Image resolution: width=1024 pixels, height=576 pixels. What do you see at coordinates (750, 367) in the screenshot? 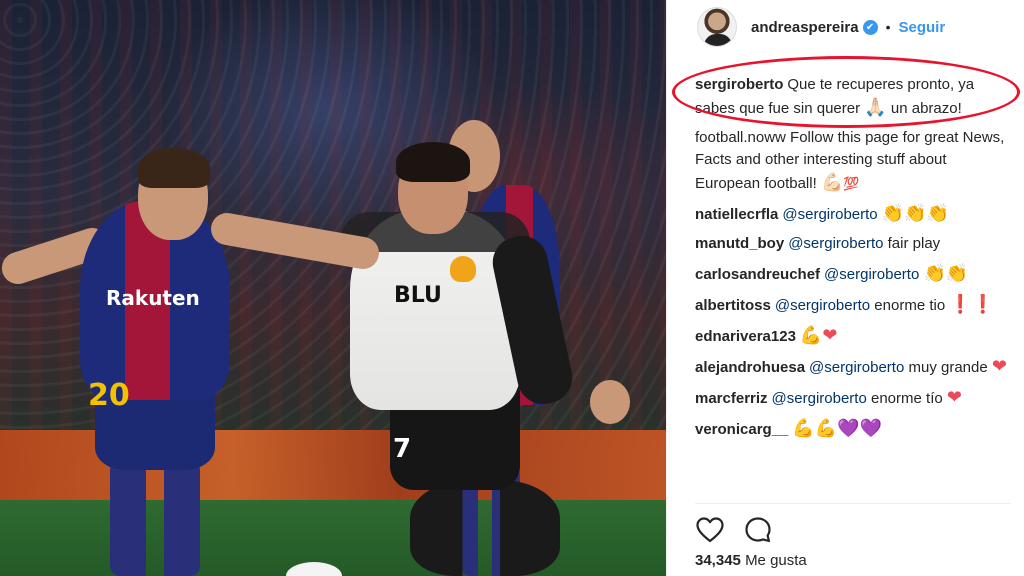
I see `comment-username: alejandrohuesa` at bounding box center [750, 367].